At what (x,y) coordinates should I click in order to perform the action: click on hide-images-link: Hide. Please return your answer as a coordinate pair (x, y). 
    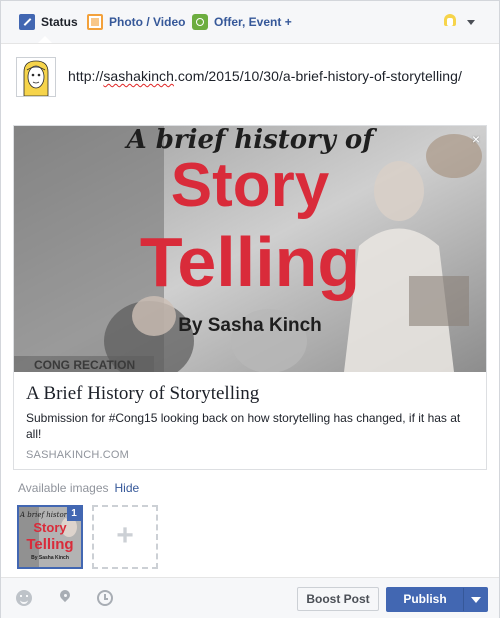
    Looking at the image, I should click on (127, 488).